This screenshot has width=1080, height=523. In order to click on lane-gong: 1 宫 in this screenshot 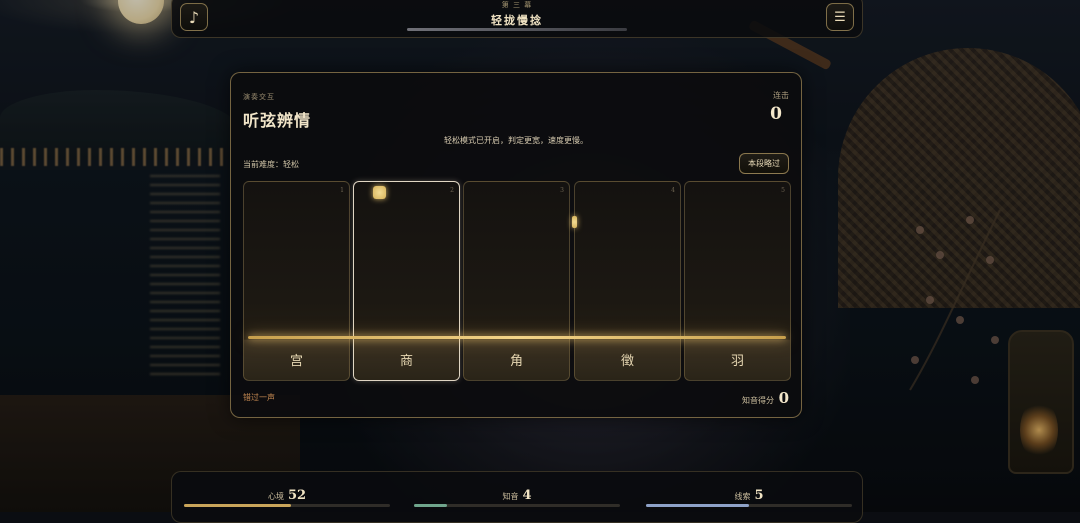, I will do `click(296, 281)`.